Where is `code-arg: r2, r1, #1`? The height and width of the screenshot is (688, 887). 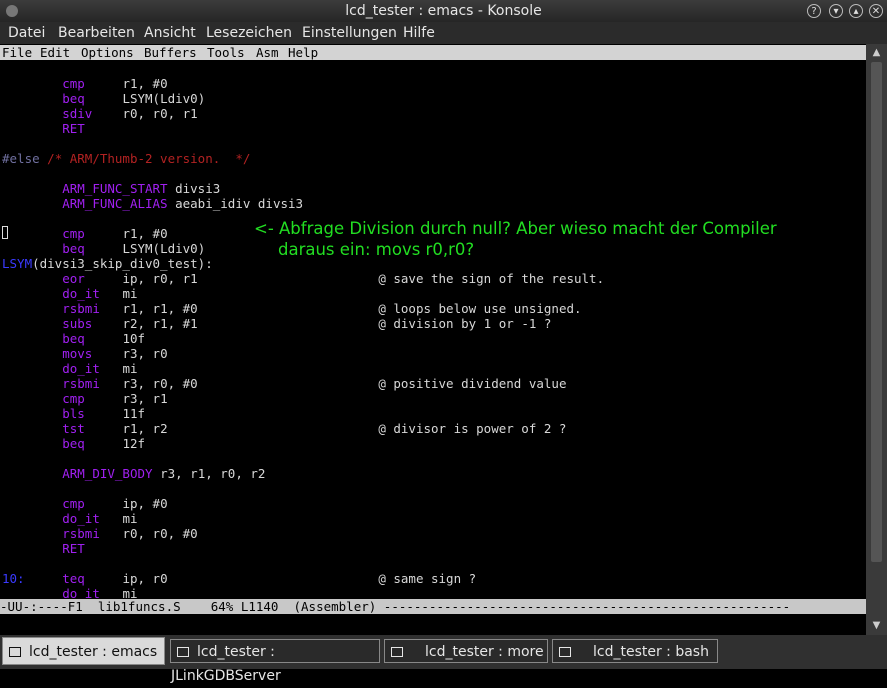 code-arg: r2, r1, #1 is located at coordinates (160, 323).